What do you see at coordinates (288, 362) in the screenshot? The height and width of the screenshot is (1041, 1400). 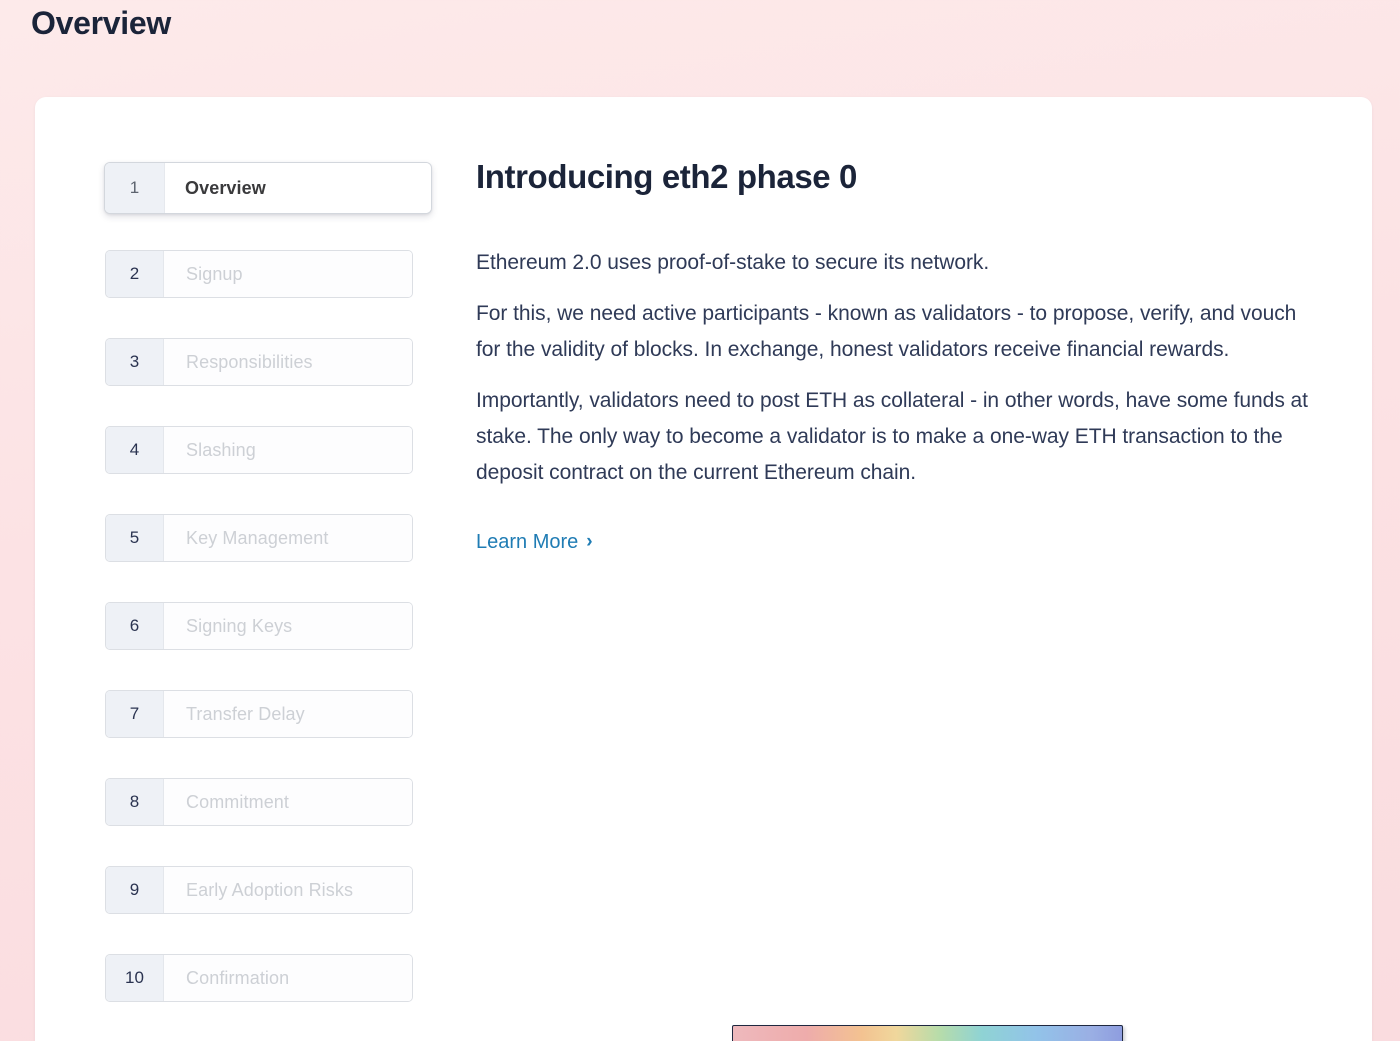 I see `step-label: Responsibilities` at bounding box center [288, 362].